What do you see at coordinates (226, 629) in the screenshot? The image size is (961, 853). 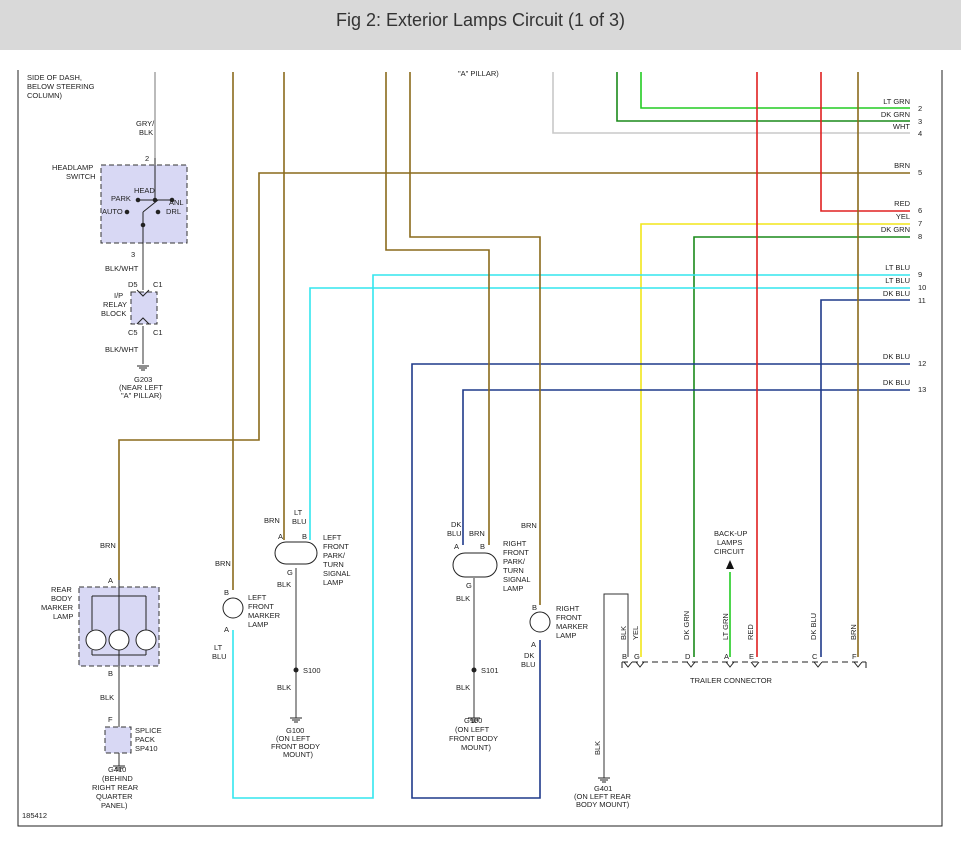 I see `lfm-pin-a: A` at bounding box center [226, 629].